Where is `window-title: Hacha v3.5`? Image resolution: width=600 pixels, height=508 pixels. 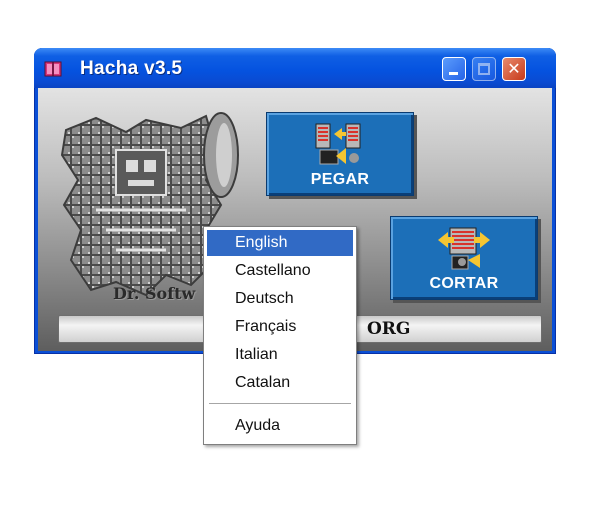 window-title: Hacha v3.5 is located at coordinates (131, 68).